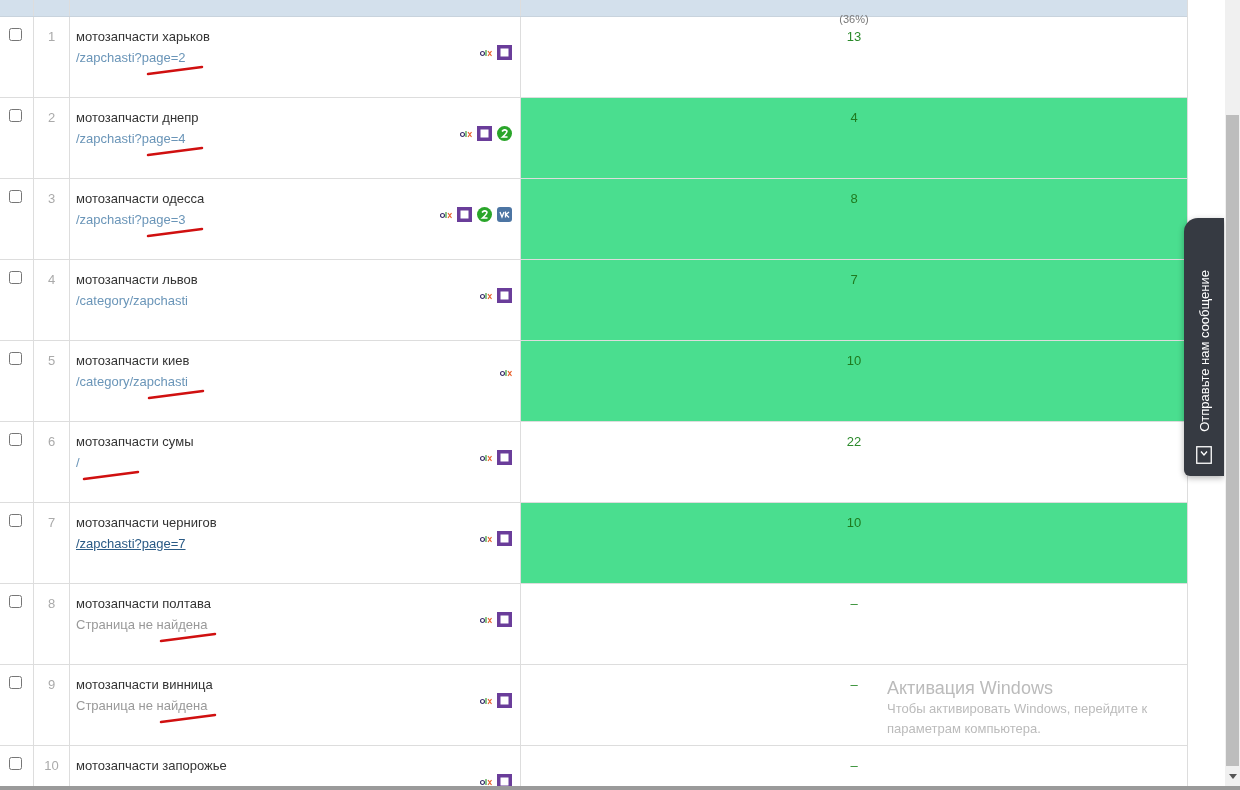 This screenshot has height=790, width=1240. Describe the element at coordinates (151, 765) in the screenshot. I see `query-text: мотозапчасти запорожье` at that location.